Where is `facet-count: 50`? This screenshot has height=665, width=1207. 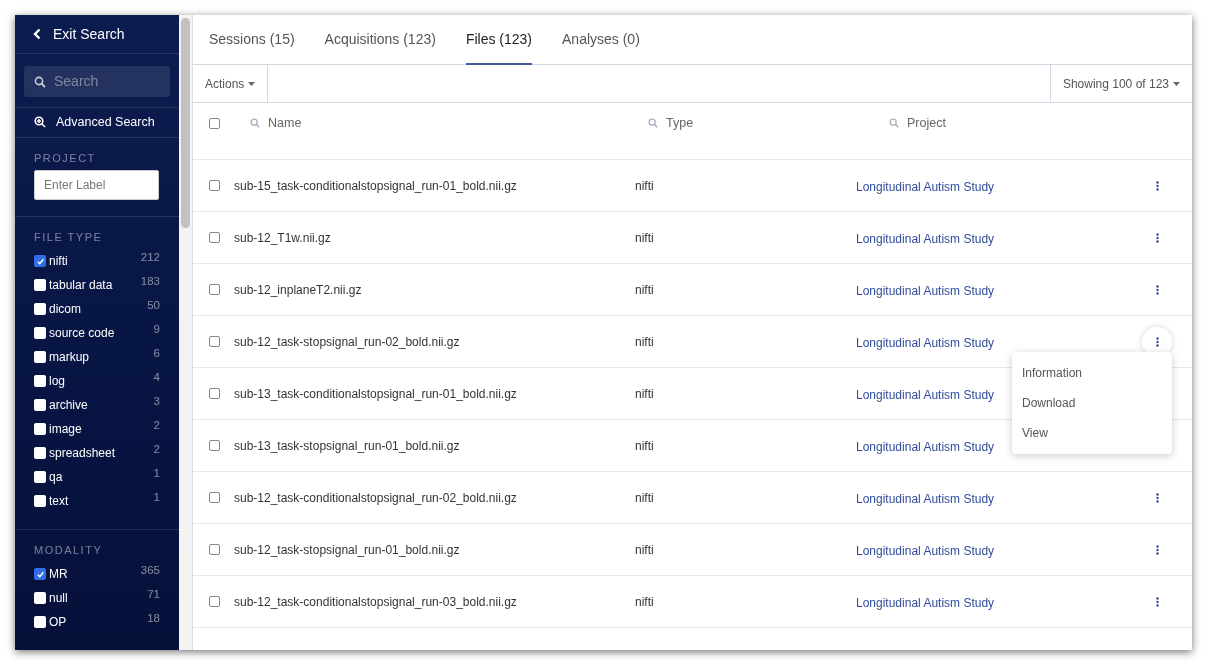
facet-count: 50 is located at coordinates (153, 305).